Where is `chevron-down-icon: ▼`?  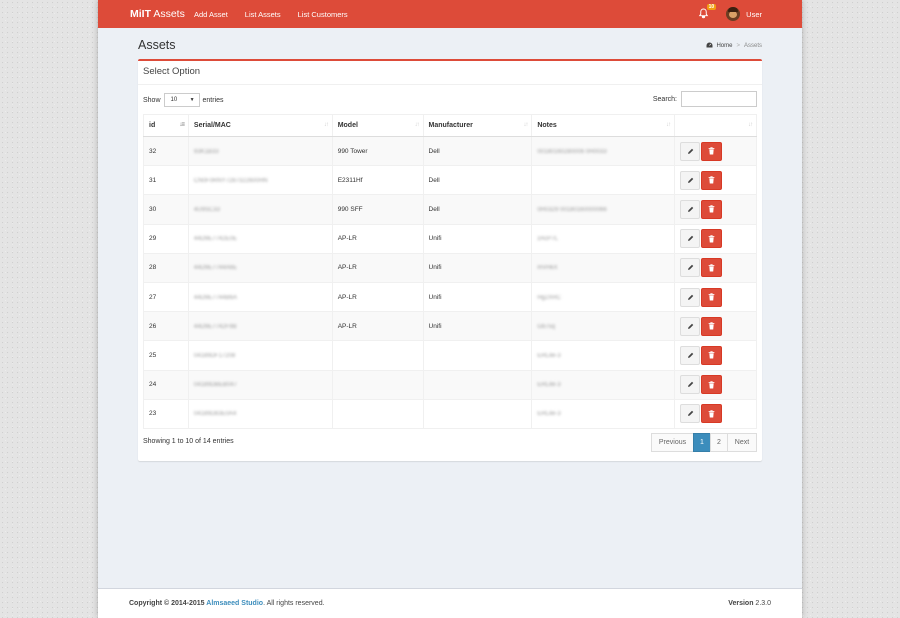
chevron-down-icon: ▼ is located at coordinates (192, 100).